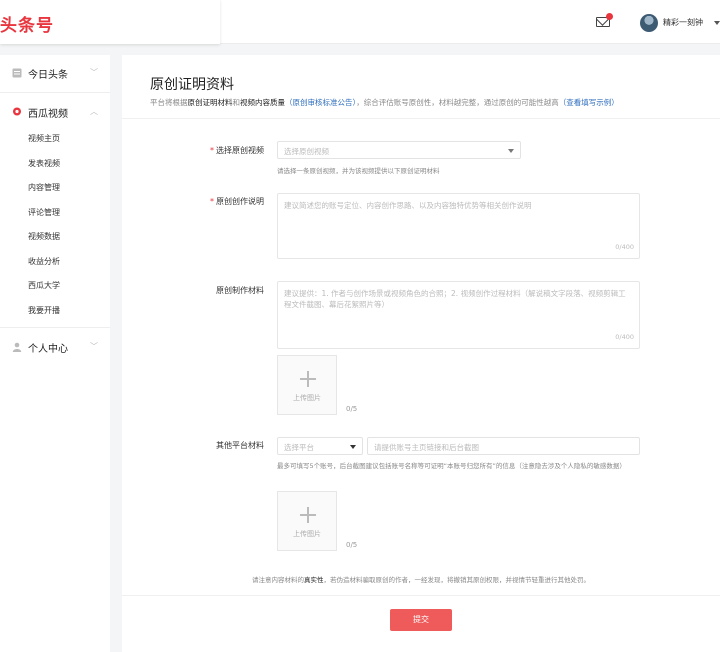 The width and height of the screenshot is (720, 652). What do you see at coordinates (299, 447) in the screenshot?
I see `select-placeholder: 选择平台` at bounding box center [299, 447].